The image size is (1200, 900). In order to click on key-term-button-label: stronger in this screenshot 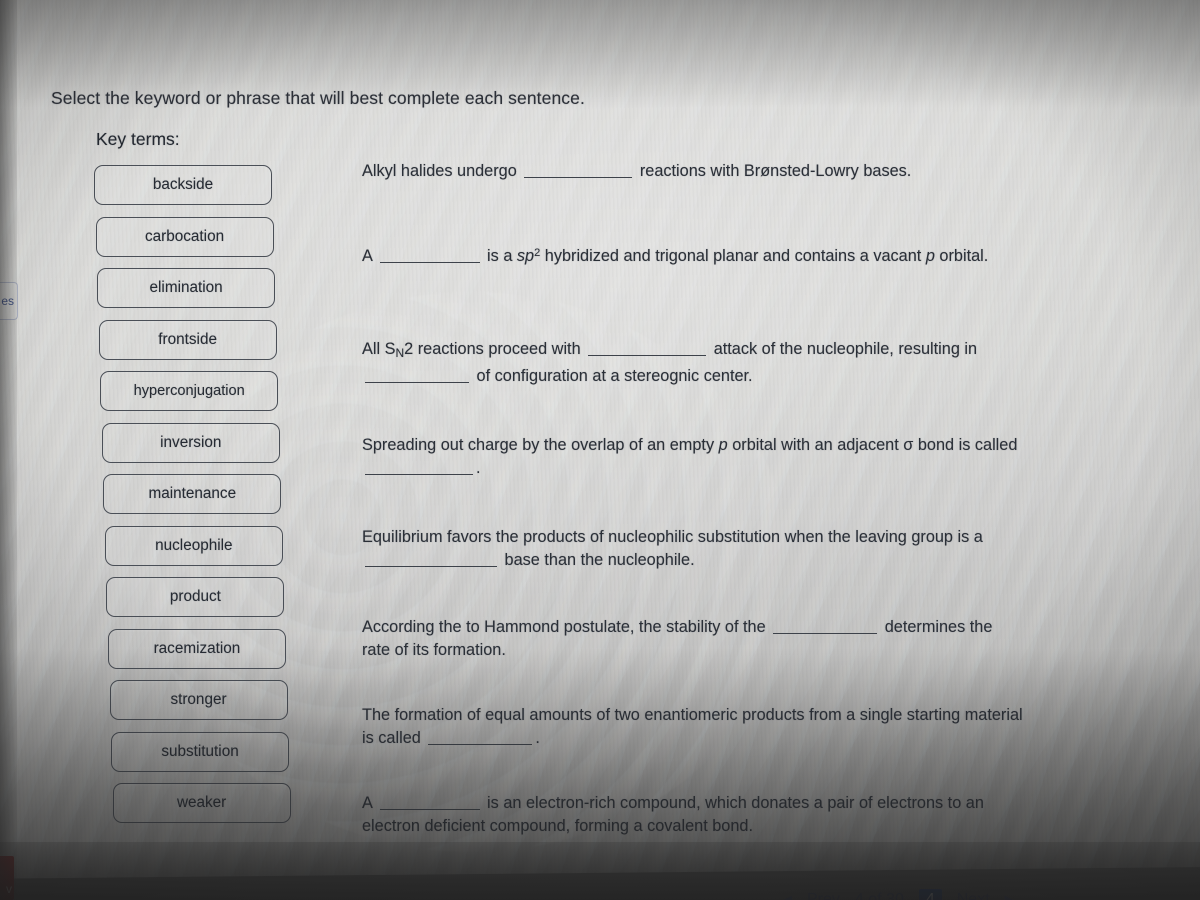, I will do `click(198, 699)`.